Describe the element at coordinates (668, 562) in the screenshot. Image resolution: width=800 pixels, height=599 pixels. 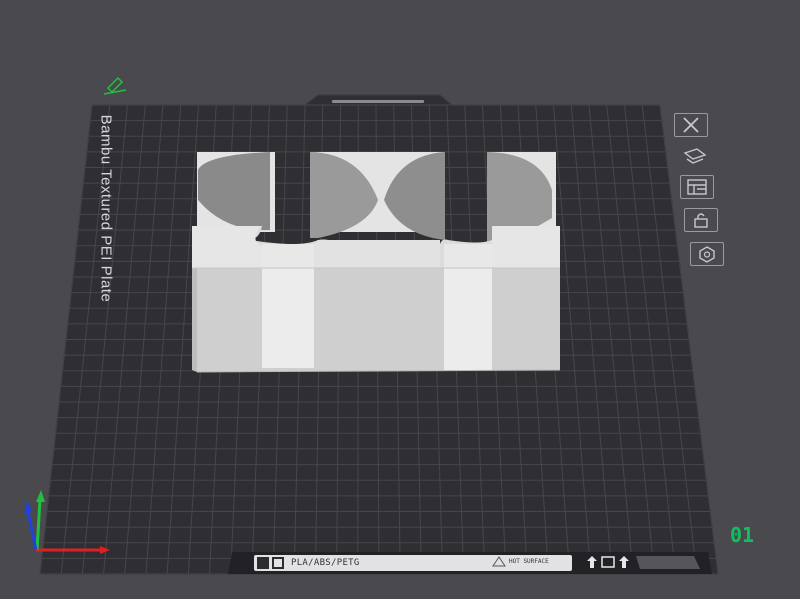
I see `plate-tab-marker` at that location.